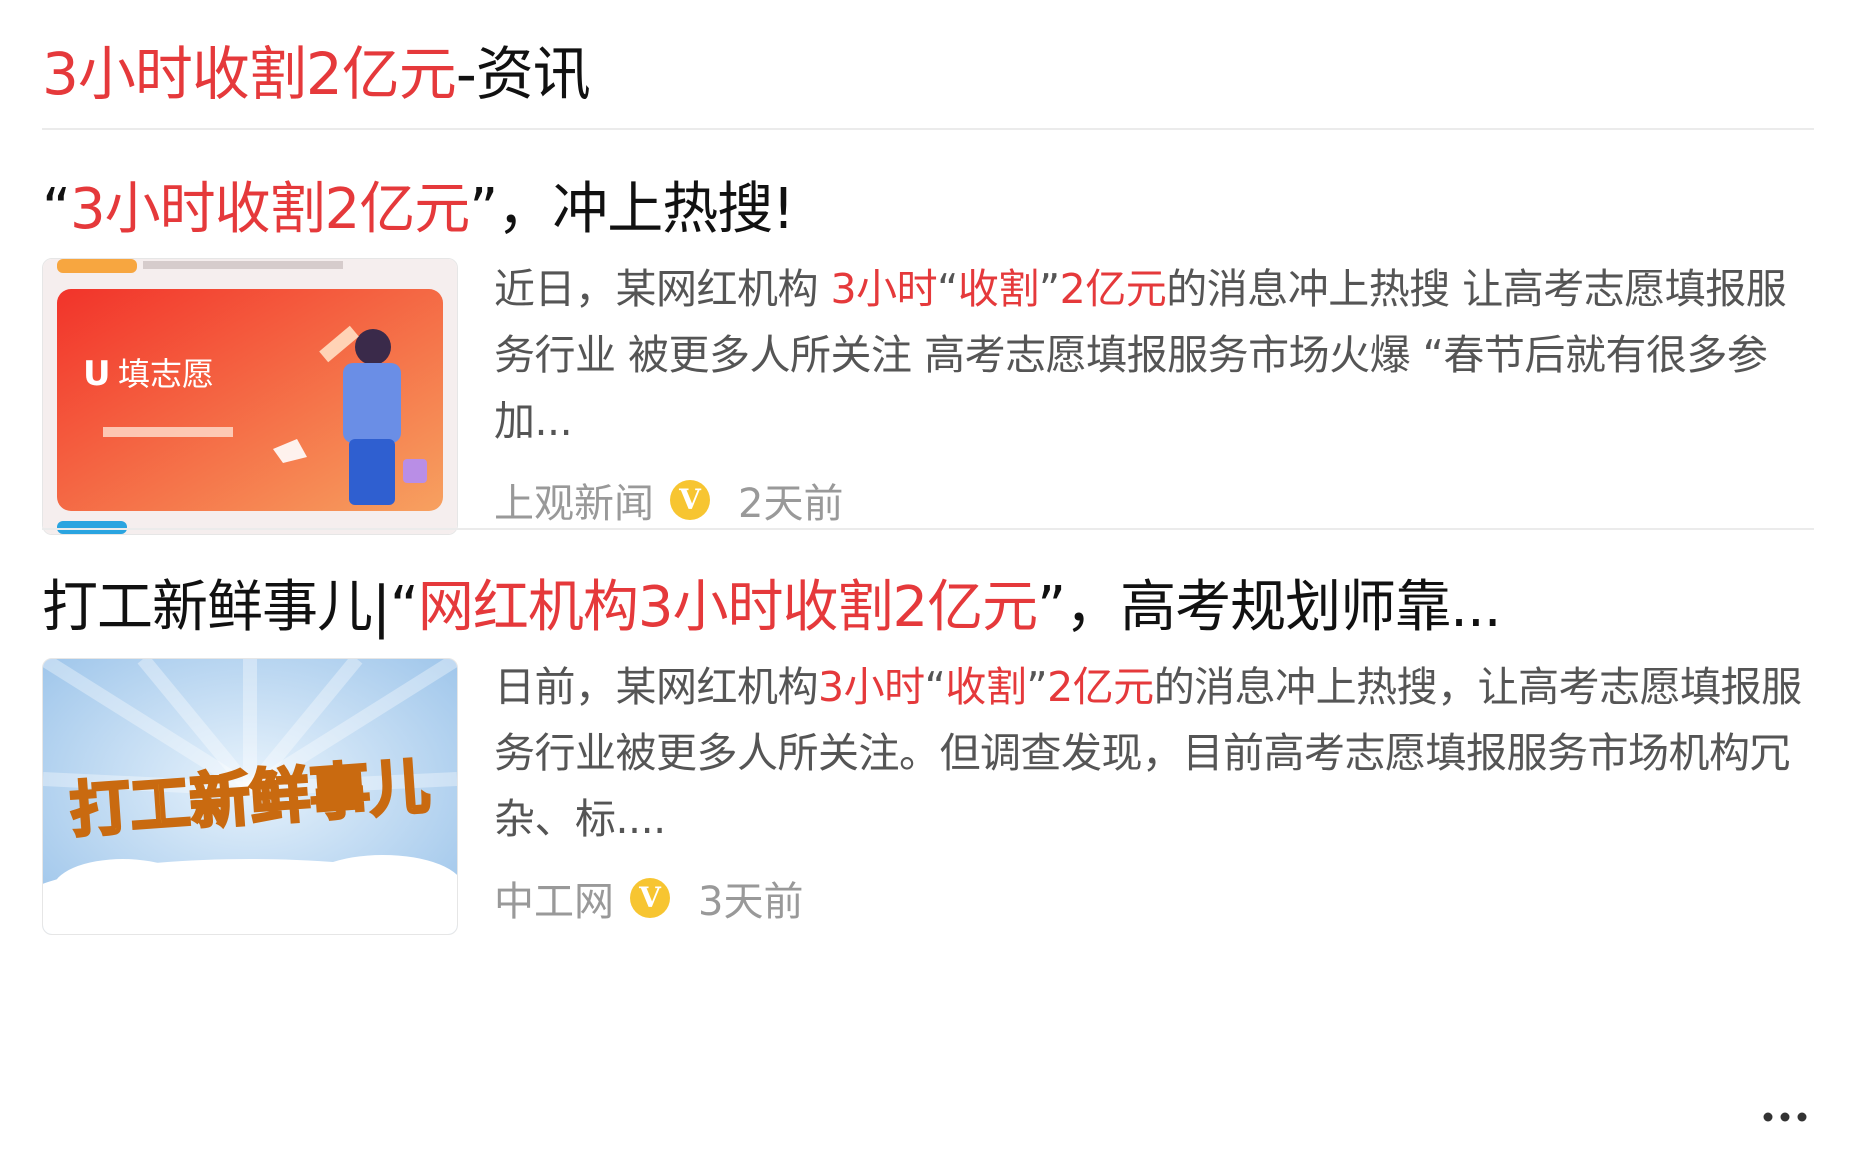  What do you see at coordinates (249, 74) in the screenshot?
I see `section-title-highlight: 3小时收割2亿元` at bounding box center [249, 74].